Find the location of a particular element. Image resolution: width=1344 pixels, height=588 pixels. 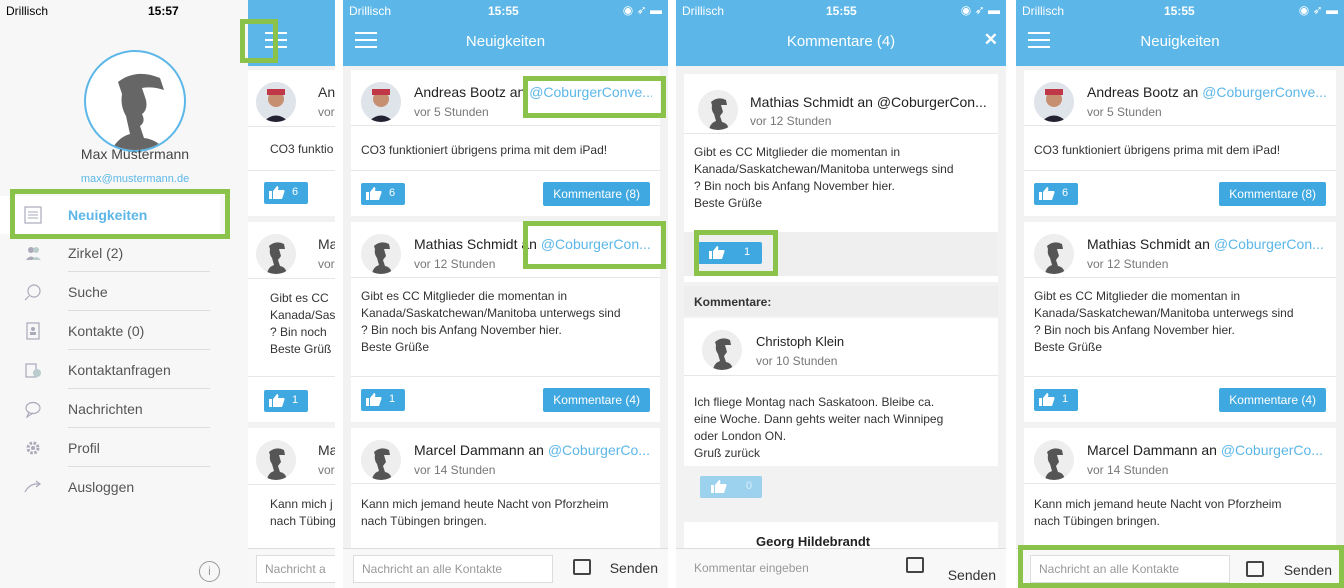

profile-email: max@mustermann.de is located at coordinates (135, 179).